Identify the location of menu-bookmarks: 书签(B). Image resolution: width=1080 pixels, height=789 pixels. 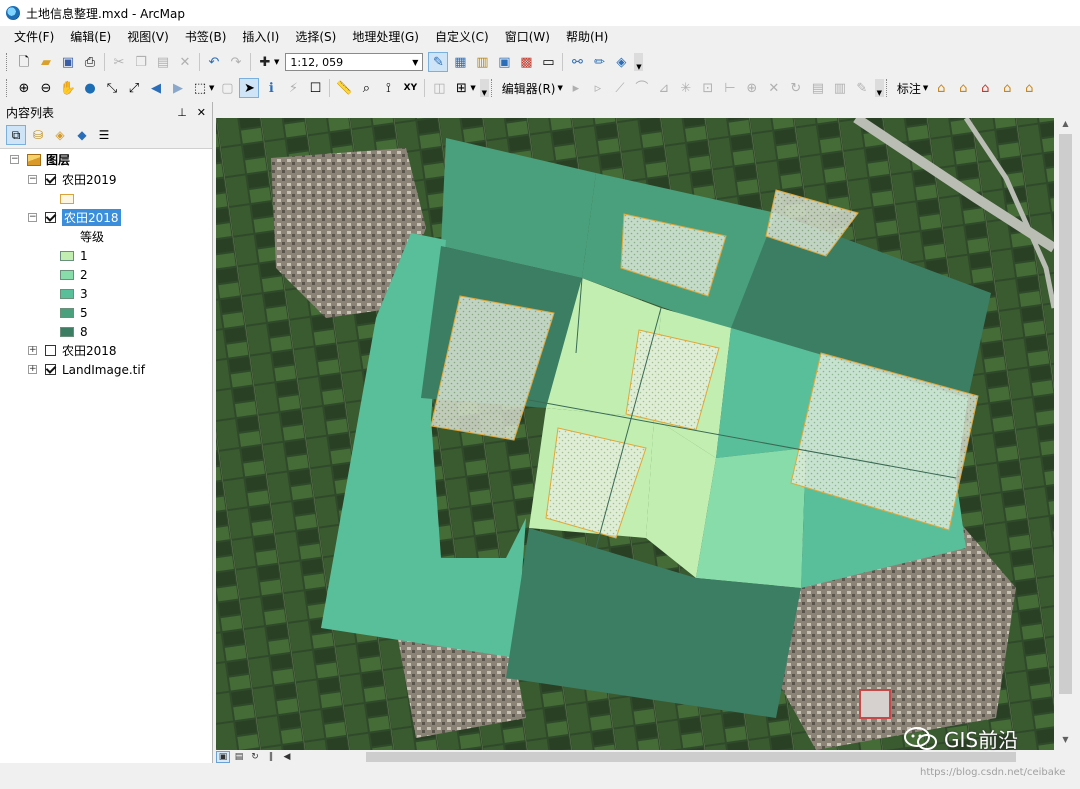
(206, 37).